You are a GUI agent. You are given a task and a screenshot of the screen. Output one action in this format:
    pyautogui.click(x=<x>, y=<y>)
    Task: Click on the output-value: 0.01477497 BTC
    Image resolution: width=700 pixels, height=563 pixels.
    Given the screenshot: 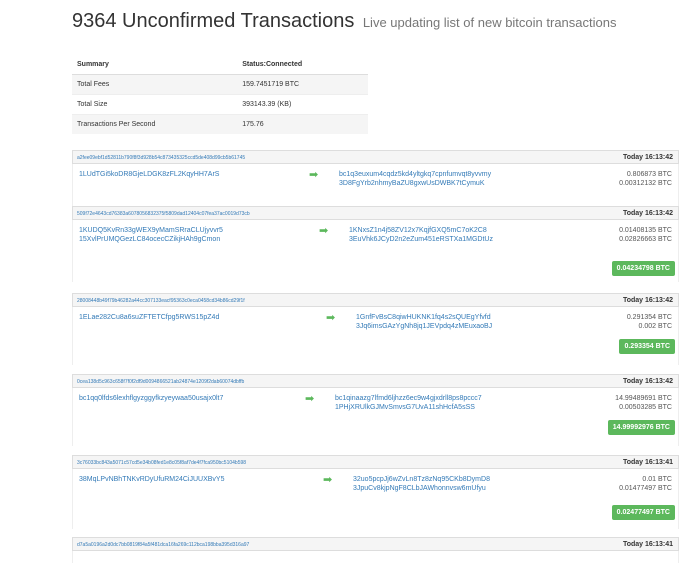 What is the action you would take?
    pyautogui.click(x=645, y=488)
    